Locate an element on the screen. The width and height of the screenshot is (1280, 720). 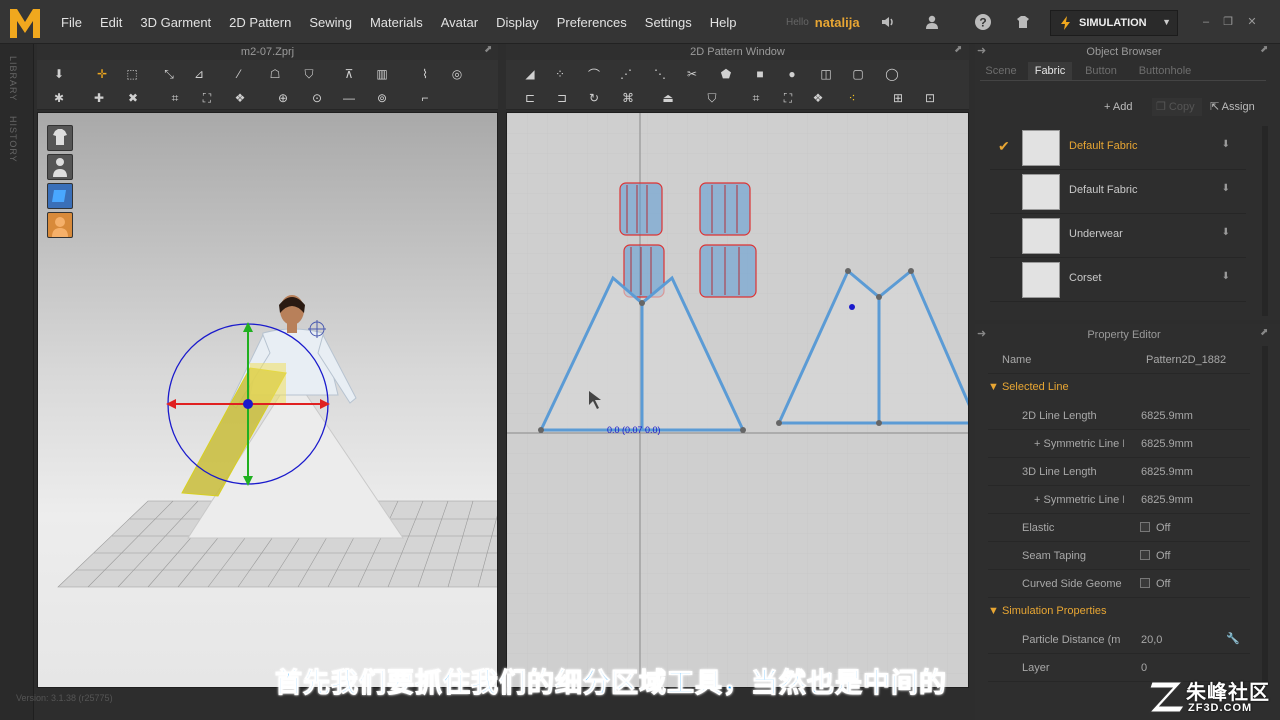
select-move-icon: ⬇ is located at coordinates (59, 74).